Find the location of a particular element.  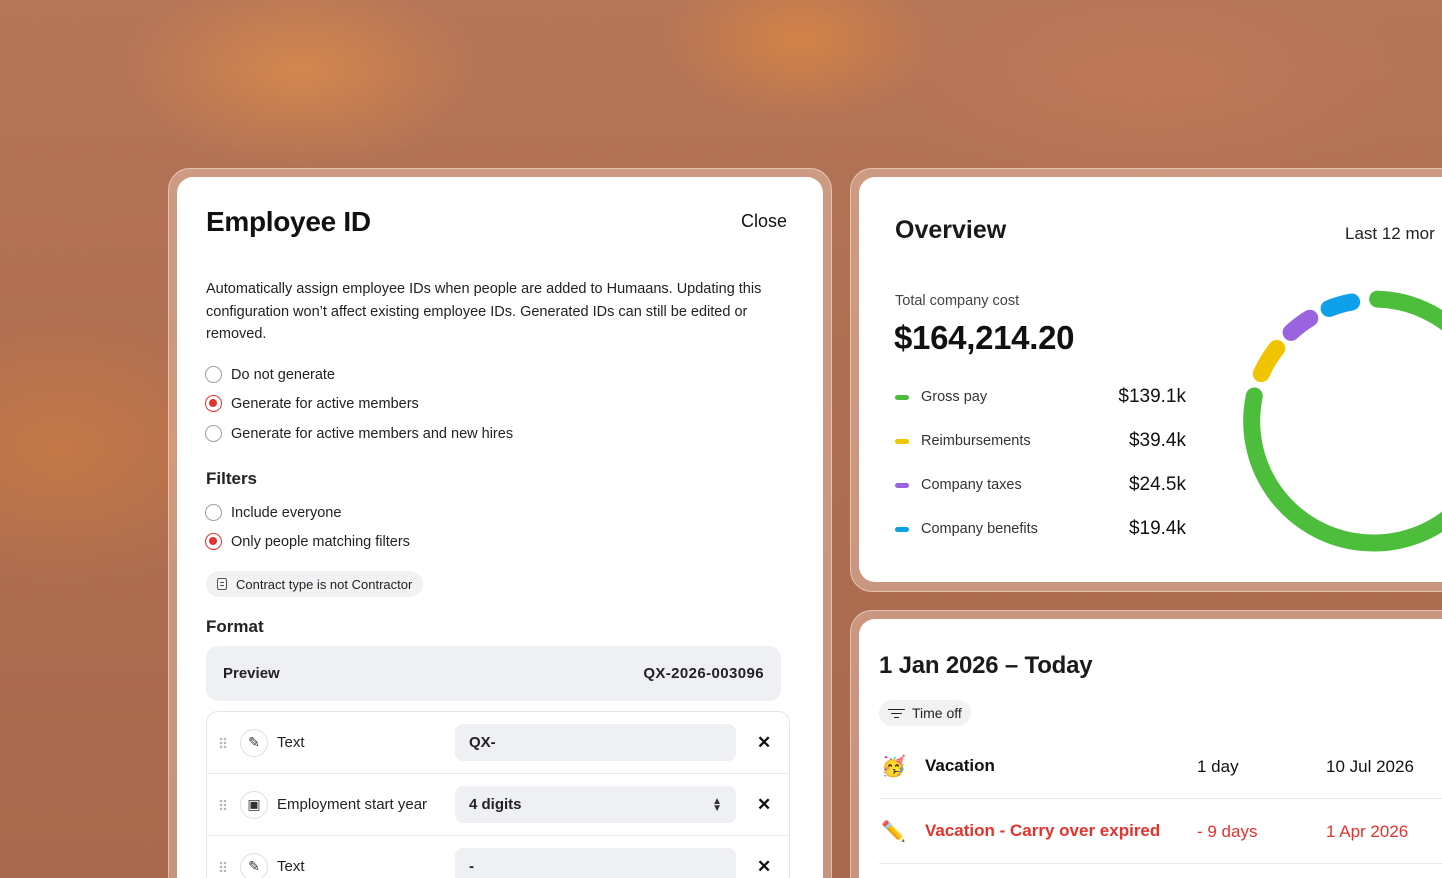

time-off-title: 1 Jan 2026 – Today is located at coordinates (986, 665).